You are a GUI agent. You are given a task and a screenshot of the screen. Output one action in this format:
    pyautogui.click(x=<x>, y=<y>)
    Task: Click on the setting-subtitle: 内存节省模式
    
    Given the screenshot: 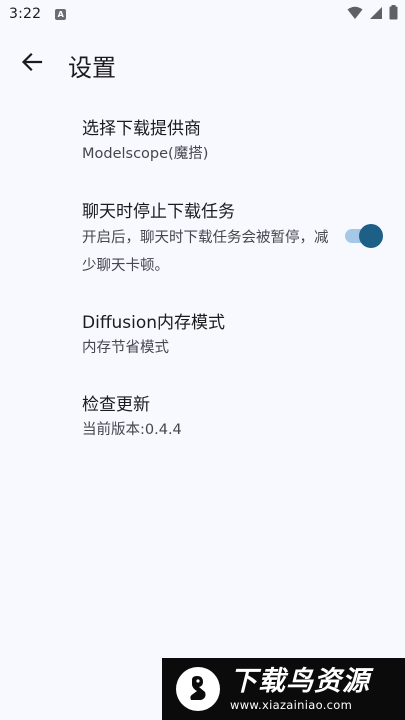 What is the action you would take?
    pyautogui.click(x=125, y=348)
    